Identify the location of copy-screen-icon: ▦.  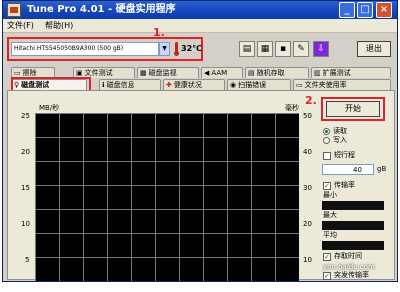
(265, 49).